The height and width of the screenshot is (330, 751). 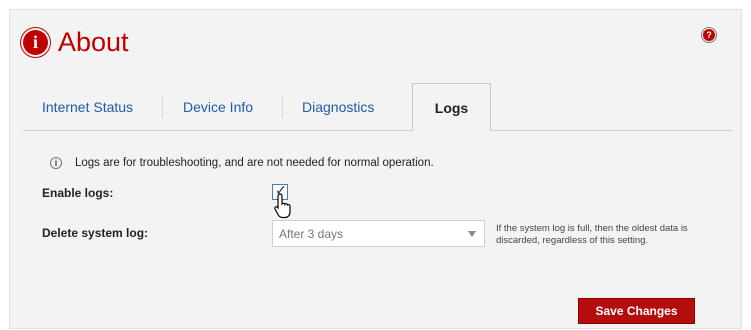 What do you see at coordinates (78, 193) in the screenshot?
I see `enable-logs-label: Enable logs:` at bounding box center [78, 193].